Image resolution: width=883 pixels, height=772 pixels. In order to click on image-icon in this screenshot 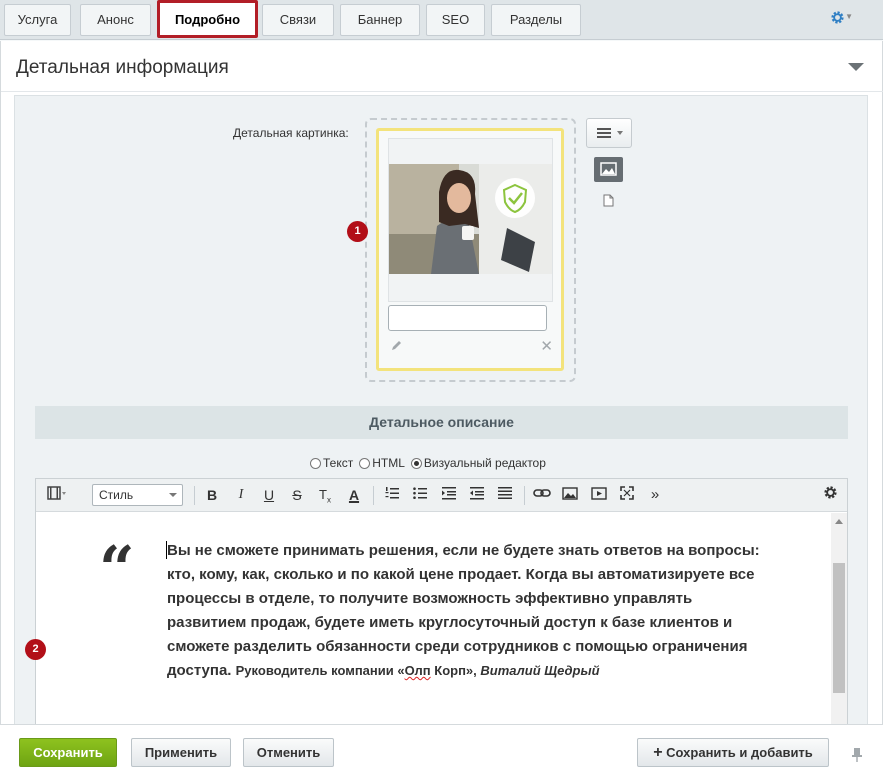, I will do `click(608, 169)`.